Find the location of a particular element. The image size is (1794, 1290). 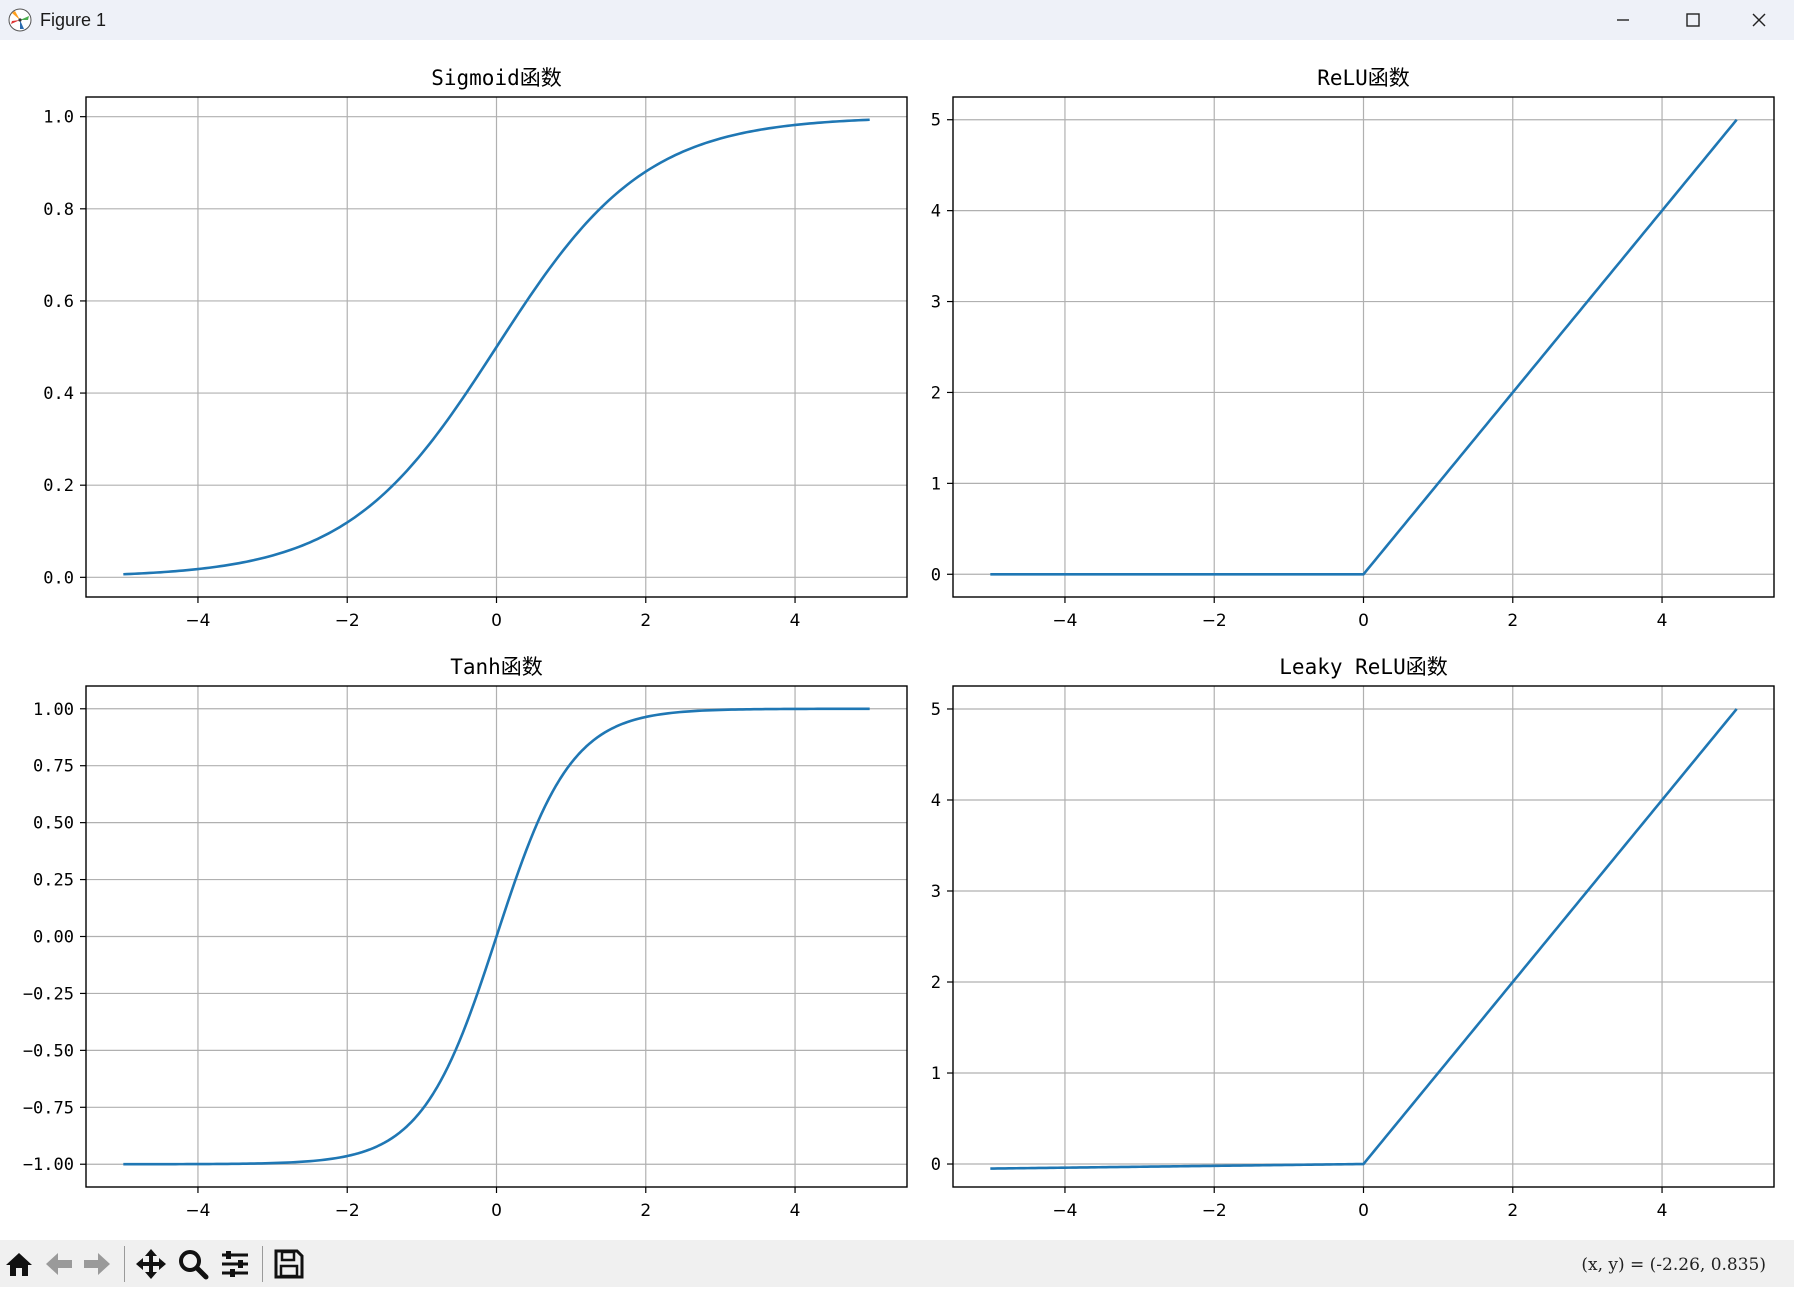

home-button is located at coordinates (19, 1264).